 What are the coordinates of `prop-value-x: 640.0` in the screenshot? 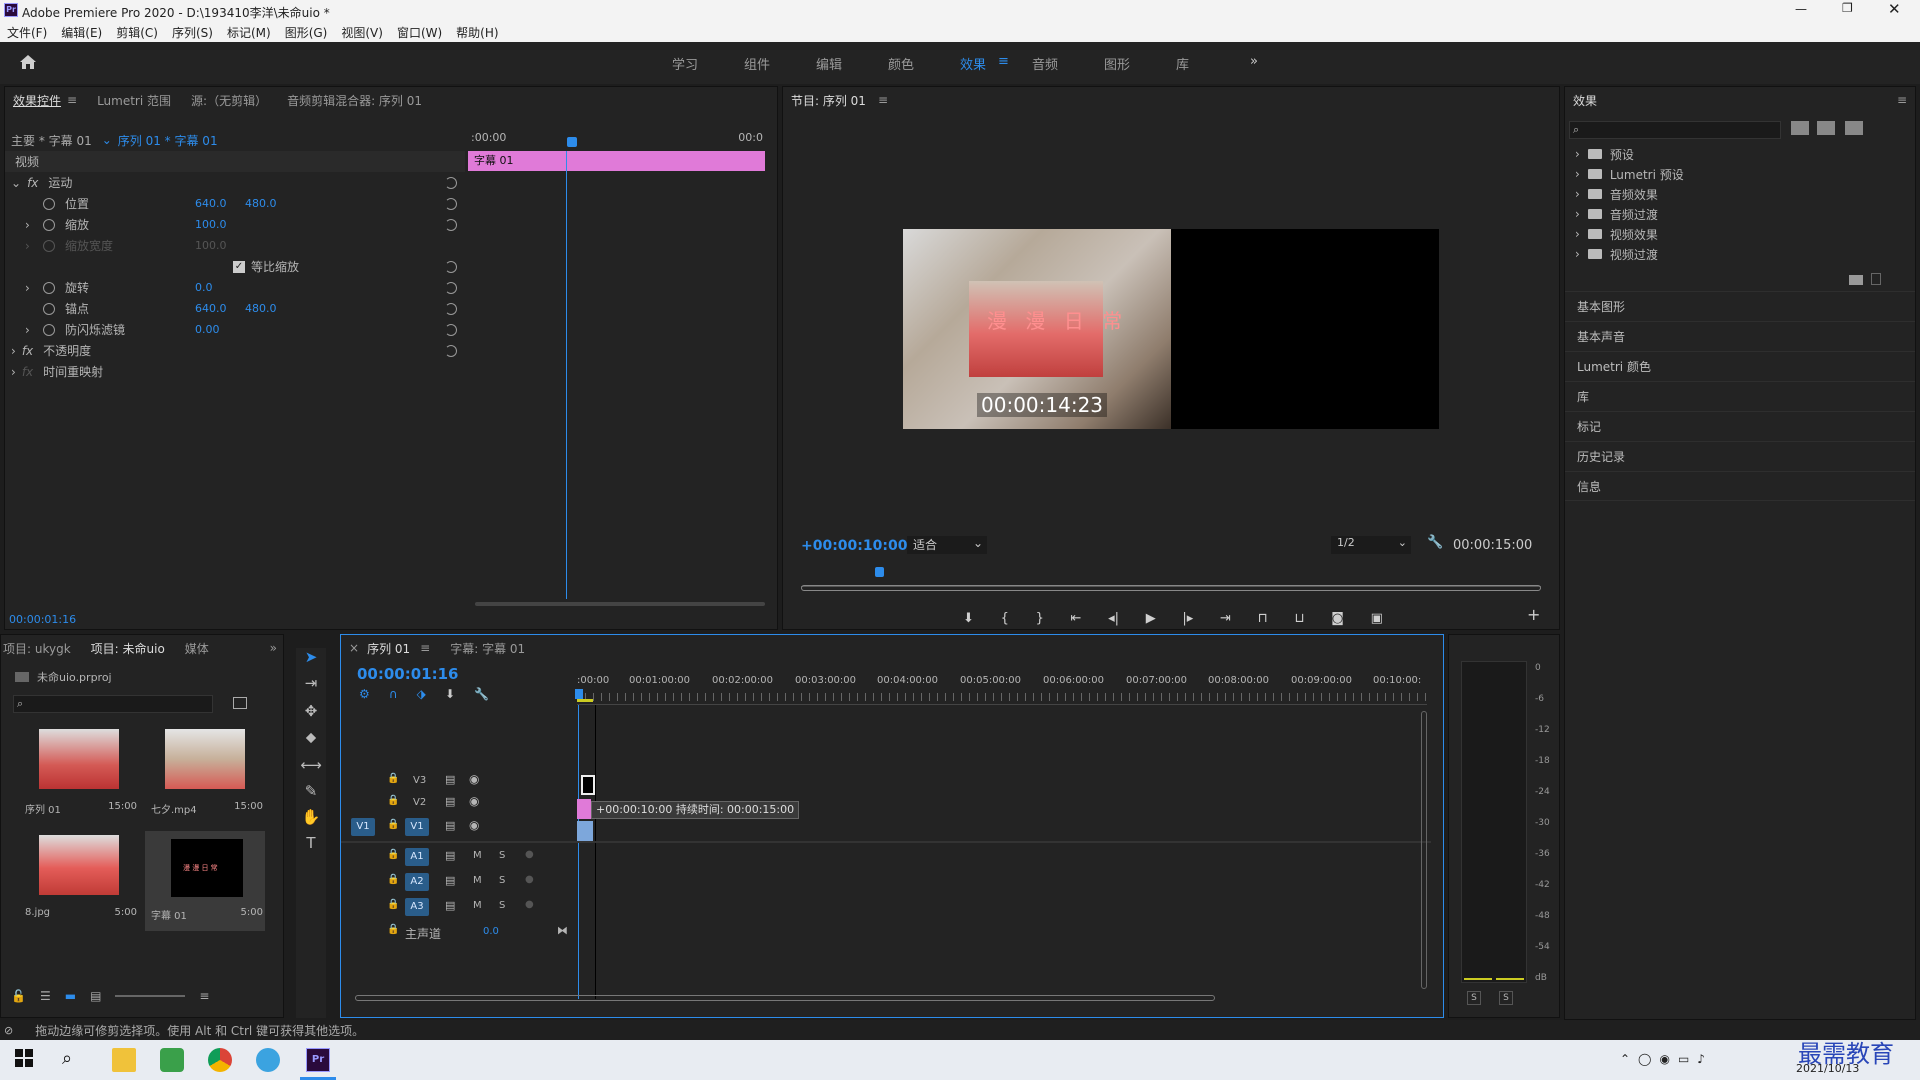 It's located at (220, 308).